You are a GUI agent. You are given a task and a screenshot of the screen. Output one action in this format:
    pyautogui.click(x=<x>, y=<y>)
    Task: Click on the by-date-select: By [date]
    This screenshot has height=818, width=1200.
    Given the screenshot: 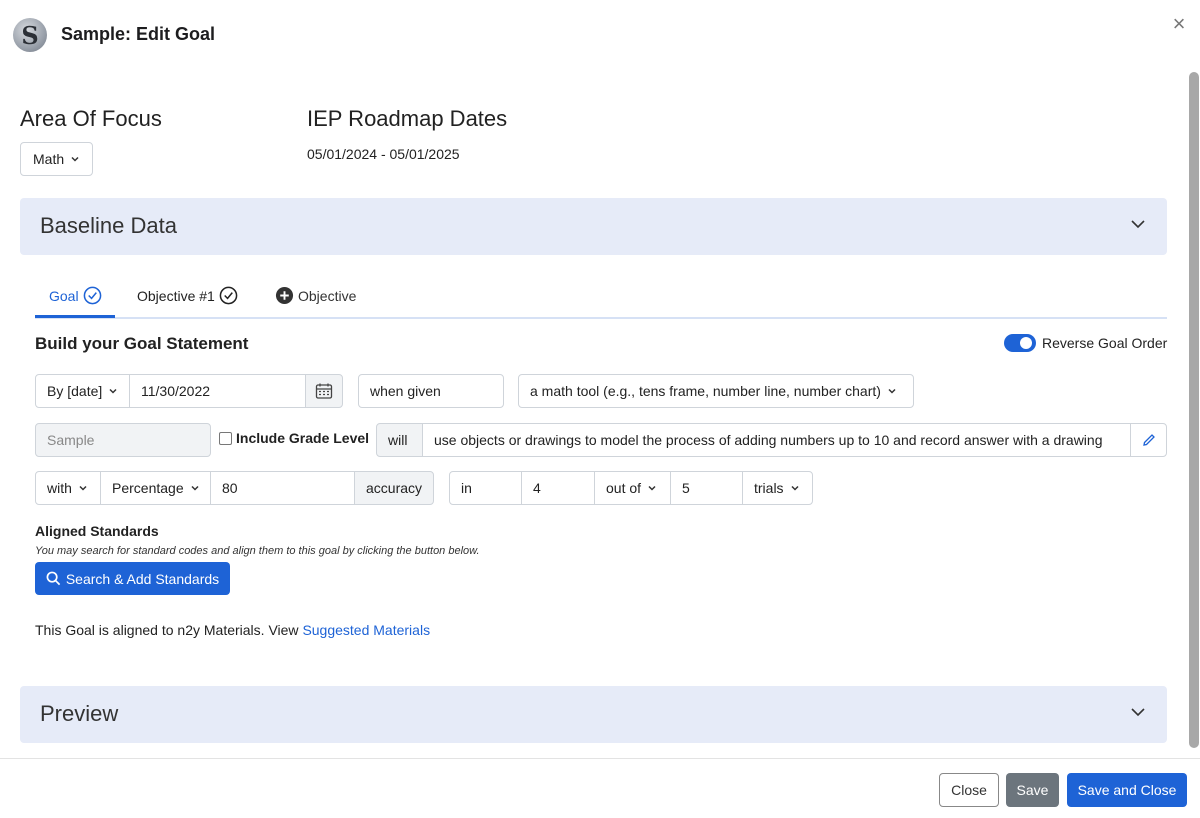 What is the action you would take?
    pyautogui.click(x=82, y=391)
    